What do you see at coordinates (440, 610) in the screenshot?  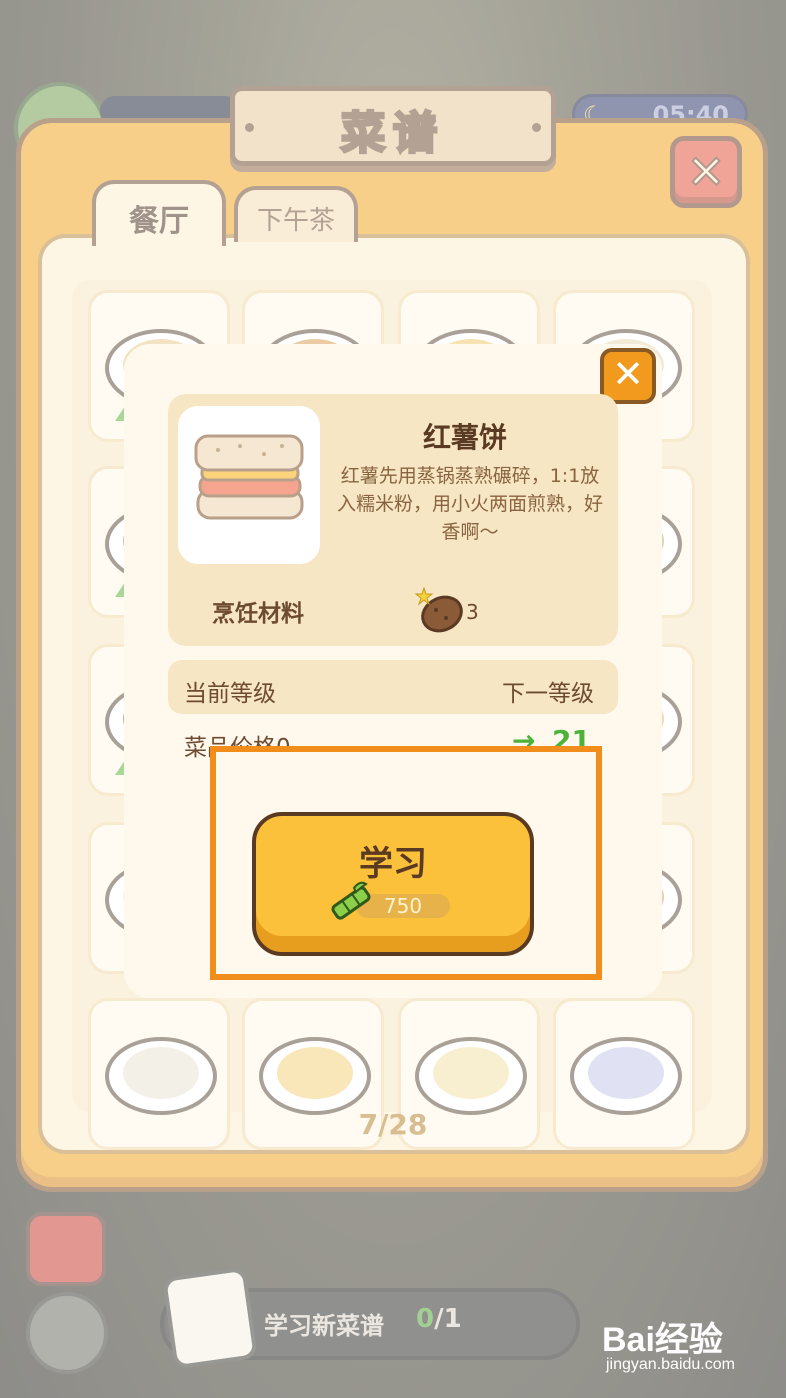 I see `sweet-potato-icon` at bounding box center [440, 610].